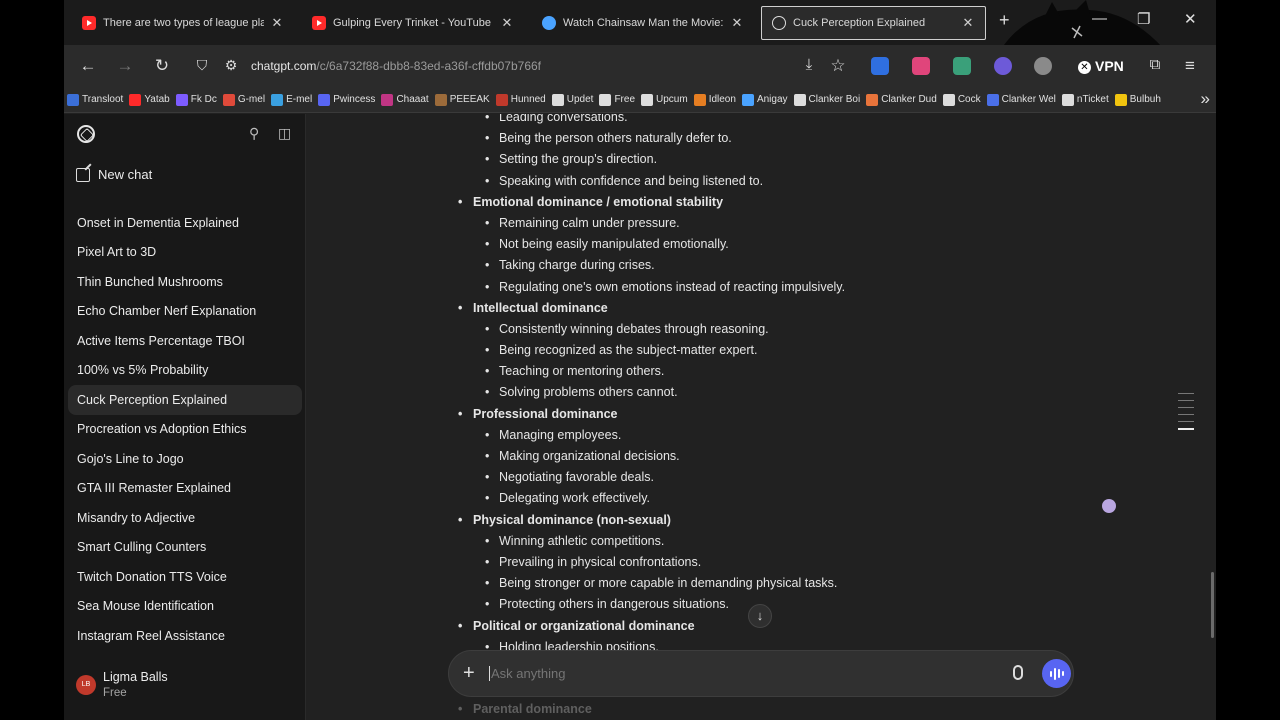 The width and height of the screenshot is (1280, 720). What do you see at coordinates (1101, 66) in the screenshot?
I see `vpn-button: ✕ VPN` at bounding box center [1101, 66].